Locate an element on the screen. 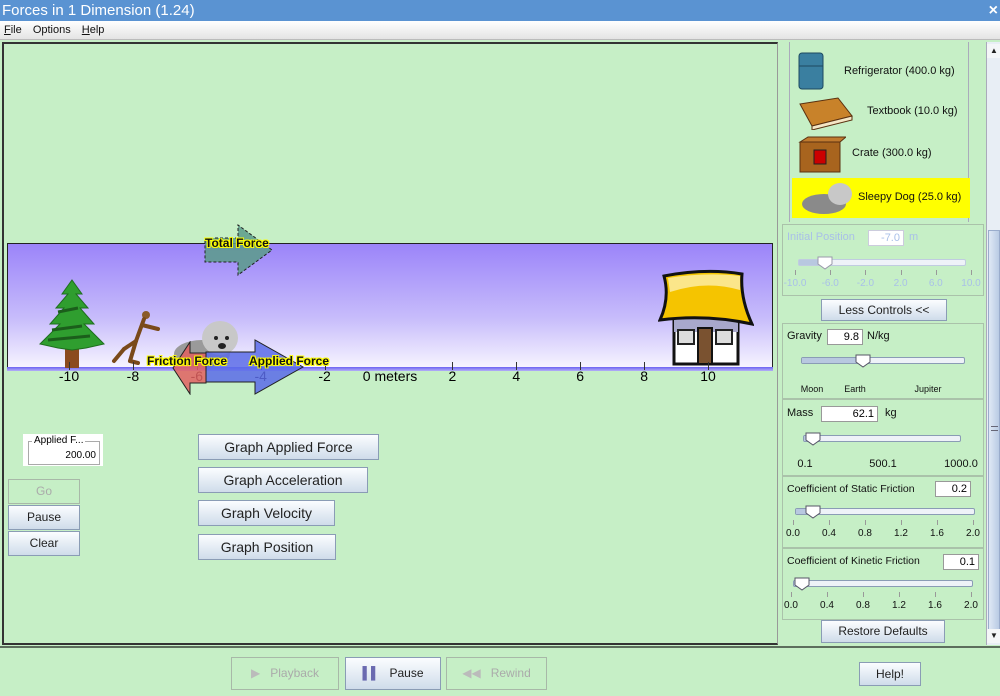  graph-position-button: Graph Position is located at coordinates (267, 547).